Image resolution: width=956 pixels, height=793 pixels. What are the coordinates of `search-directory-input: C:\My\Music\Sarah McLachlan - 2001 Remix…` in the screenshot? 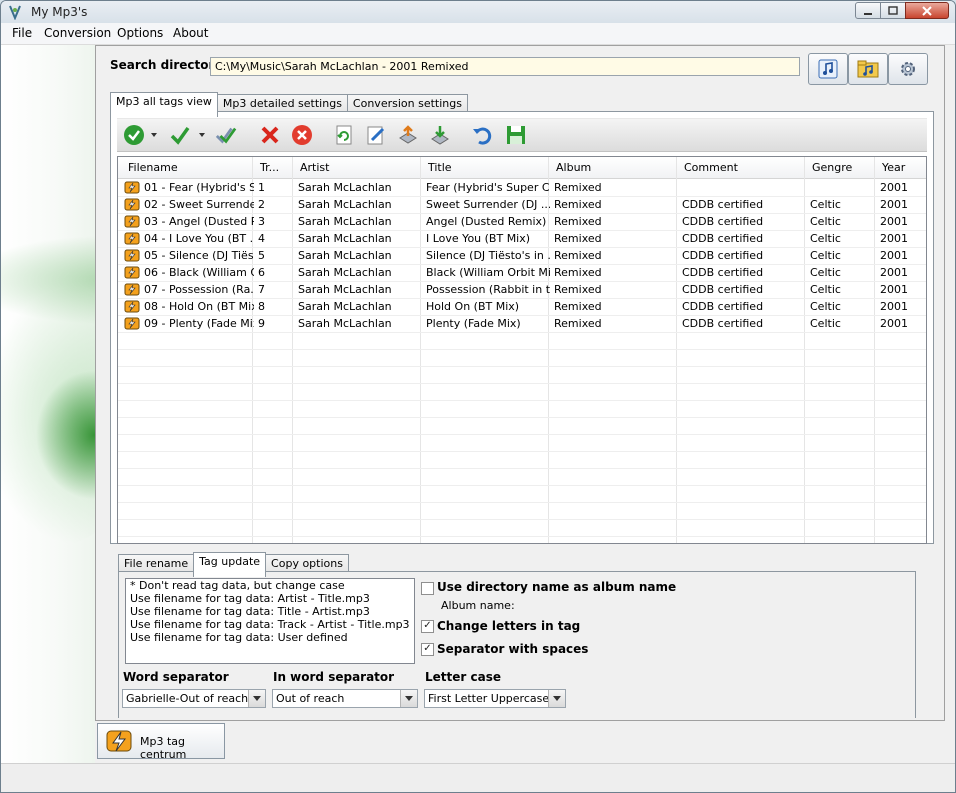 It's located at (505, 66).